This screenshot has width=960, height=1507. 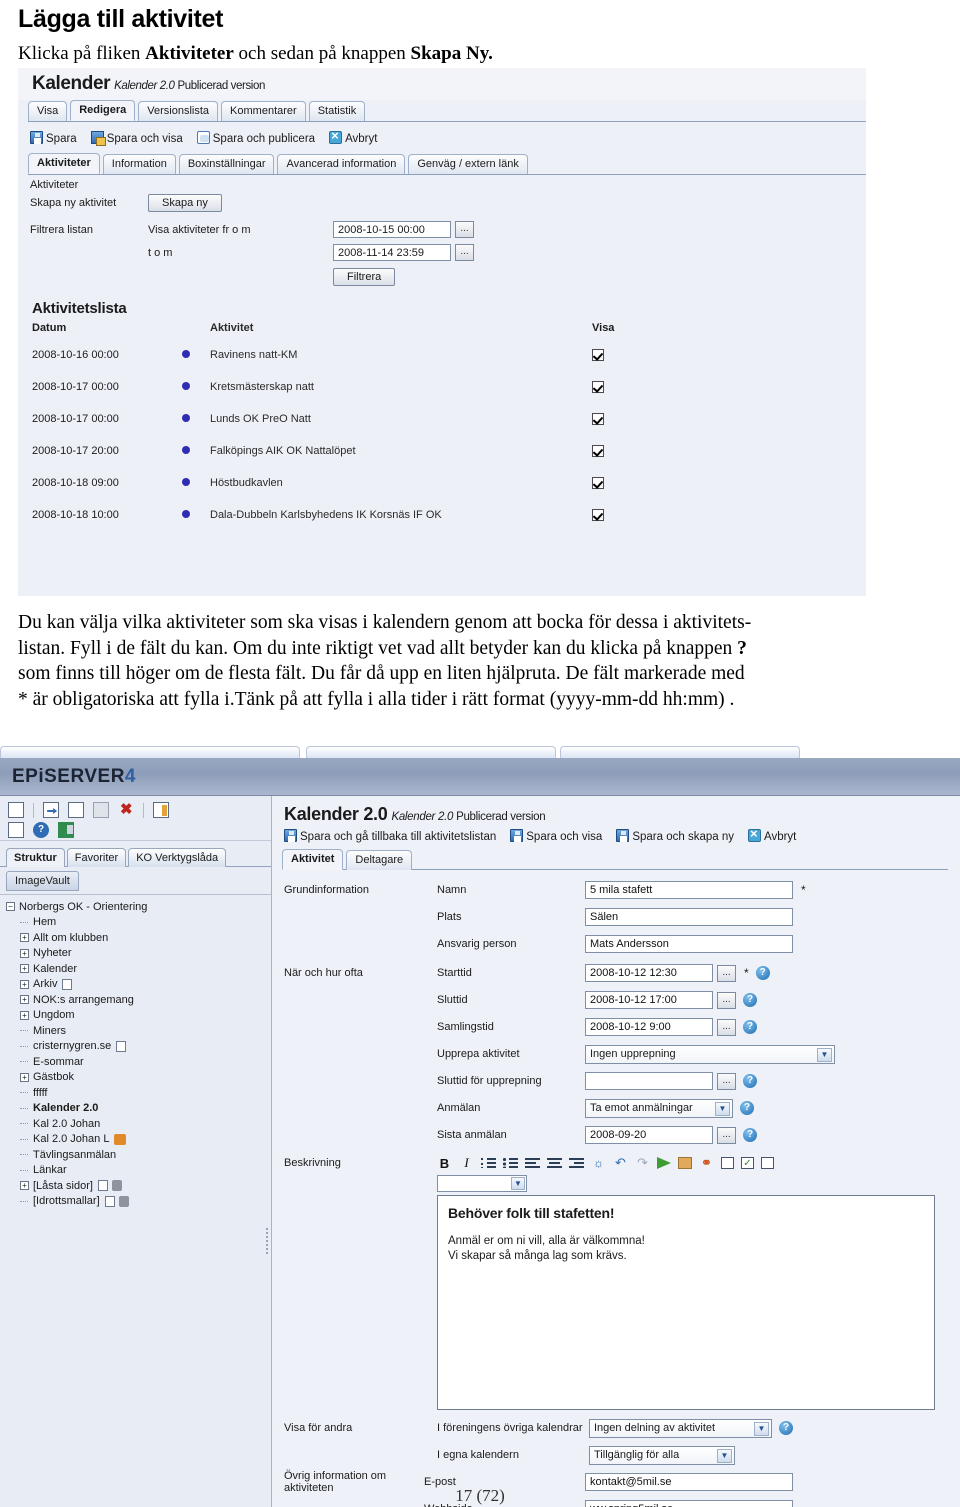 What do you see at coordinates (767, 1163) in the screenshot?
I see `new-window-icon` at bounding box center [767, 1163].